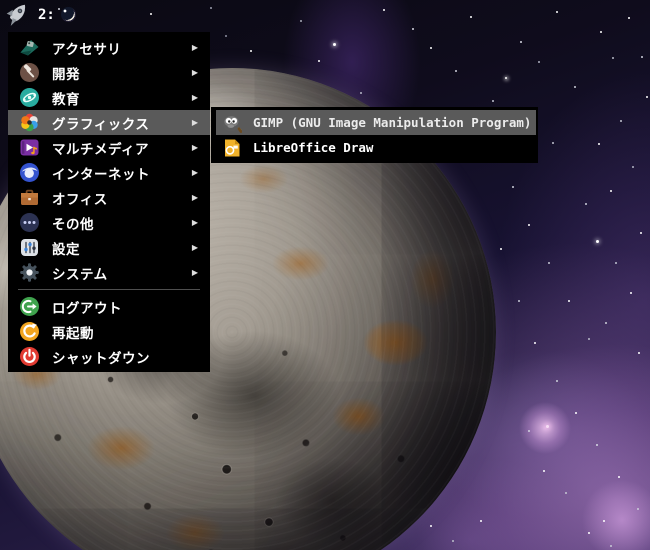  I want to click on accessories-icon, so click(29, 47).